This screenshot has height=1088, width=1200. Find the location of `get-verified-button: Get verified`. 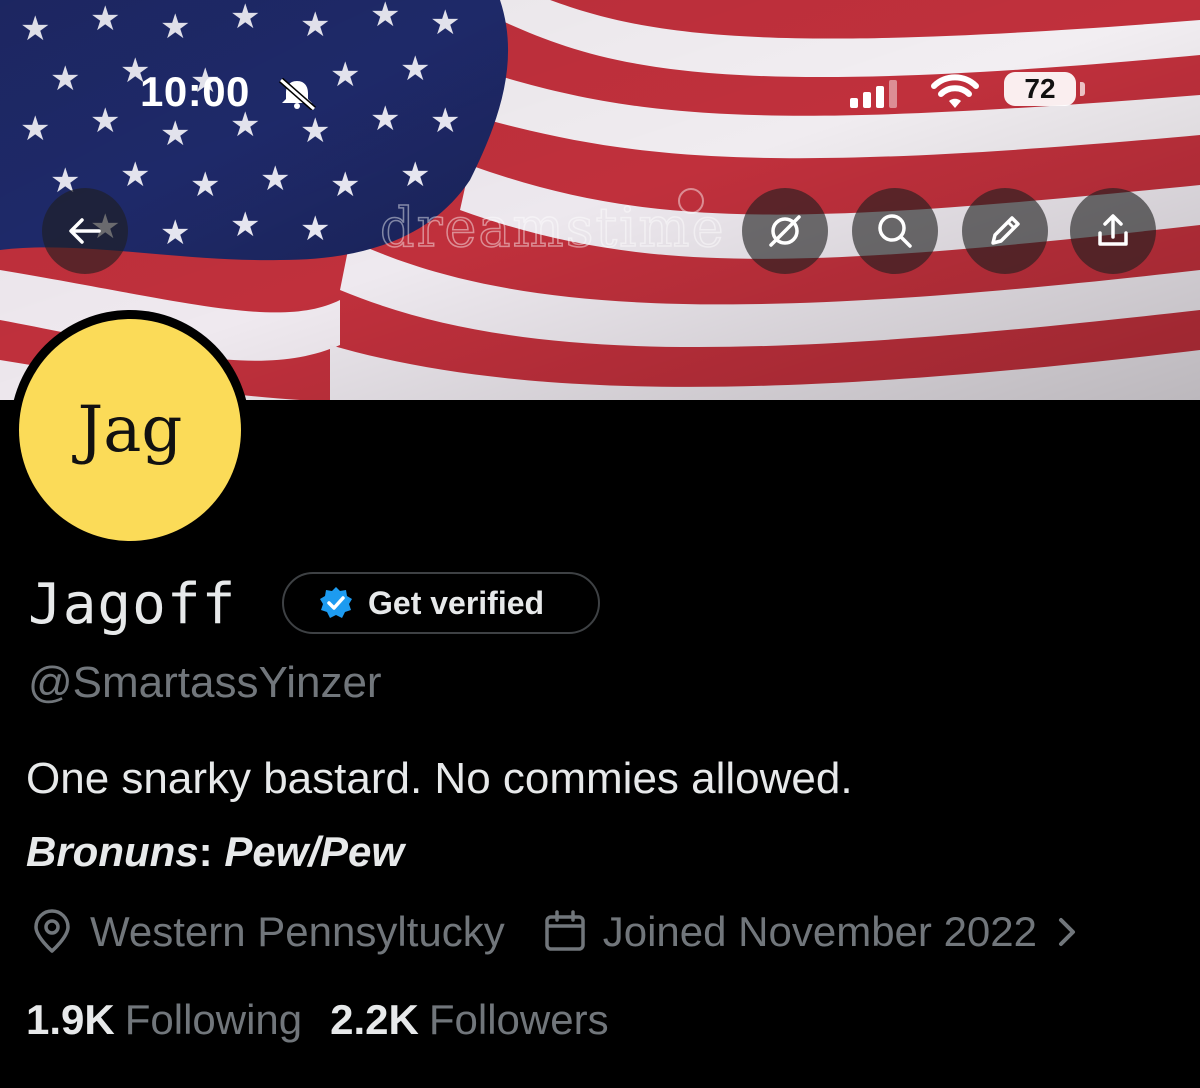

get-verified-button: Get verified is located at coordinates (441, 603).